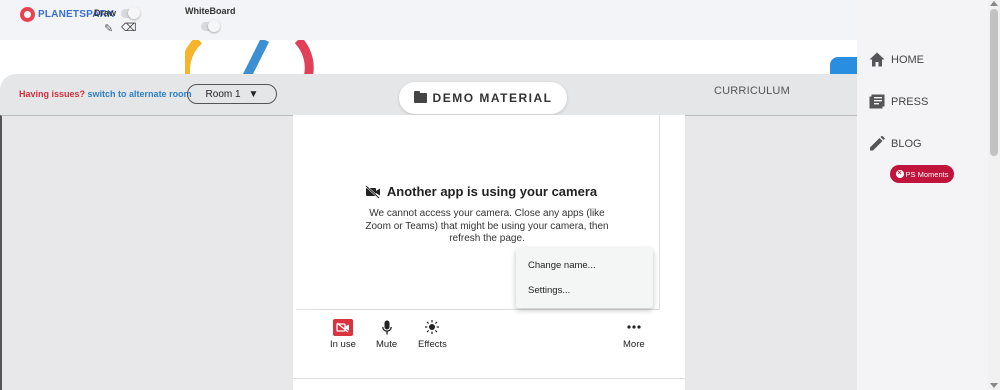  Describe the element at coordinates (108, 28) in the screenshot. I see `pencil-icon: ✎` at that location.